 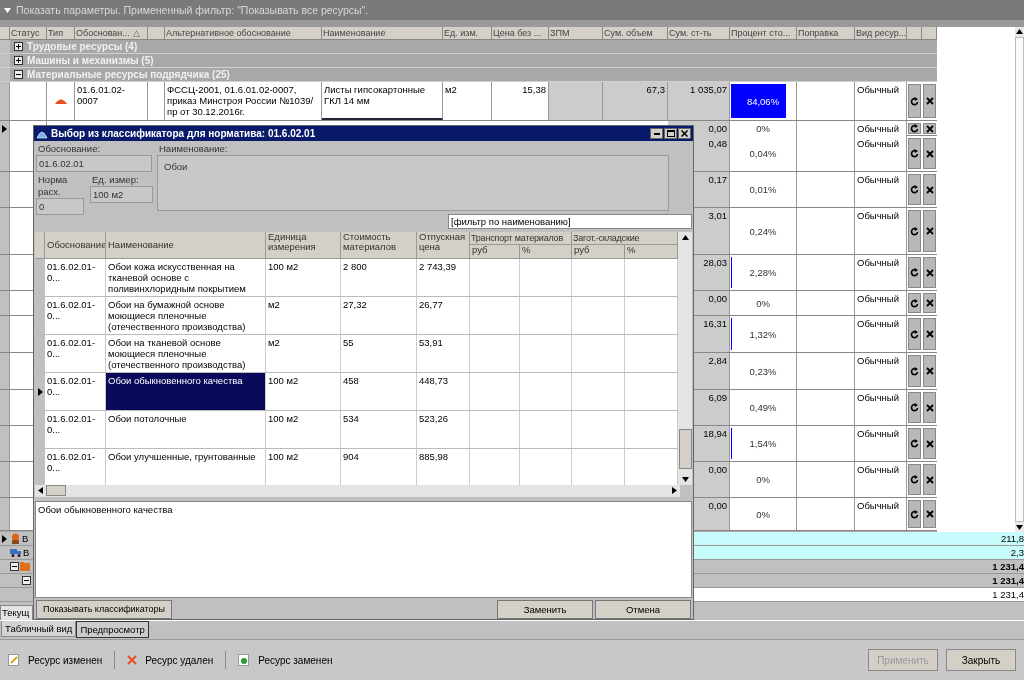 What do you see at coordinates (111, 33) in the screenshot?
I see `column-header: Обоснован... △` at bounding box center [111, 33].